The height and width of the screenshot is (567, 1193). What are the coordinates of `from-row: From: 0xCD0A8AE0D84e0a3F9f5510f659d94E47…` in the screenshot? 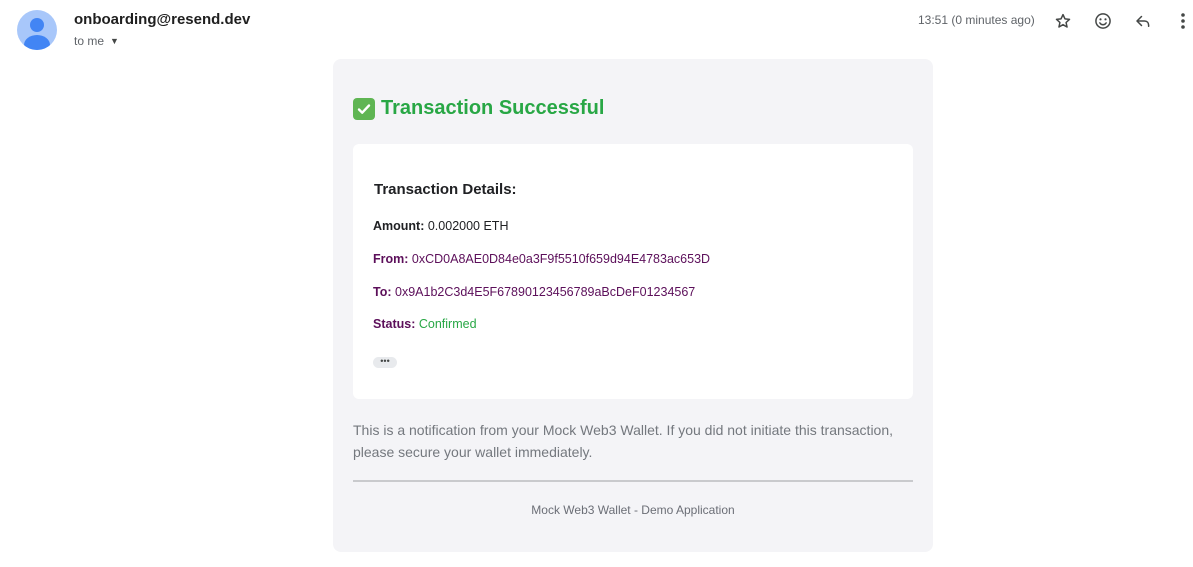 It's located at (541, 259).